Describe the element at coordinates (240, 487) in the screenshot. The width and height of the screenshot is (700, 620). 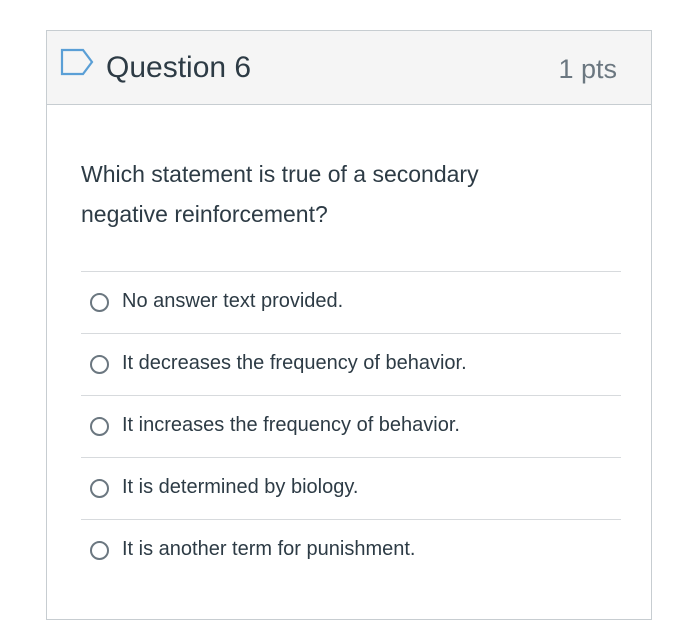
I see `answer-label: It is determined by biology.` at that location.